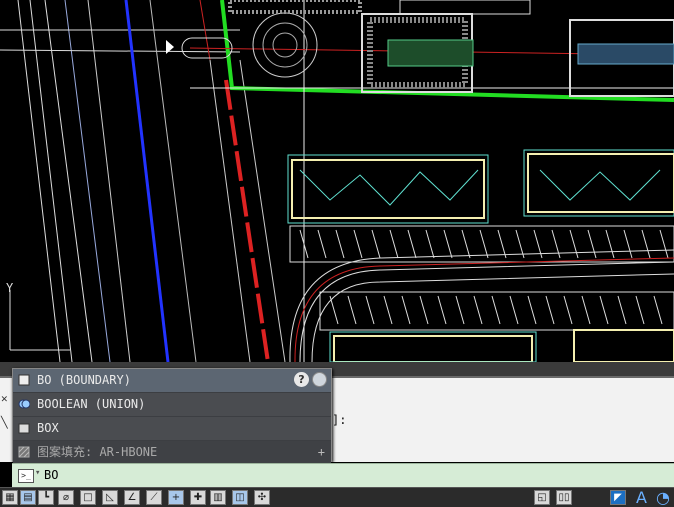 This screenshot has height=507, width=674. I want to click on autocomplete-item-box: BOX, so click(172, 429).